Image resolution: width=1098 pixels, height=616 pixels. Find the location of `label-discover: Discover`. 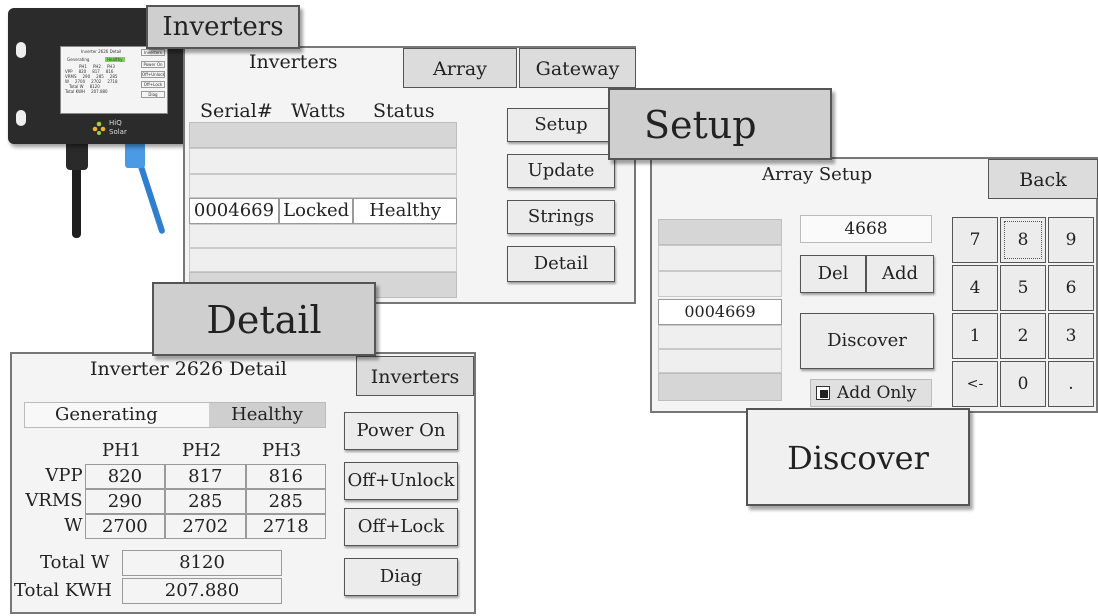

label-discover: Discover is located at coordinates (858, 457).